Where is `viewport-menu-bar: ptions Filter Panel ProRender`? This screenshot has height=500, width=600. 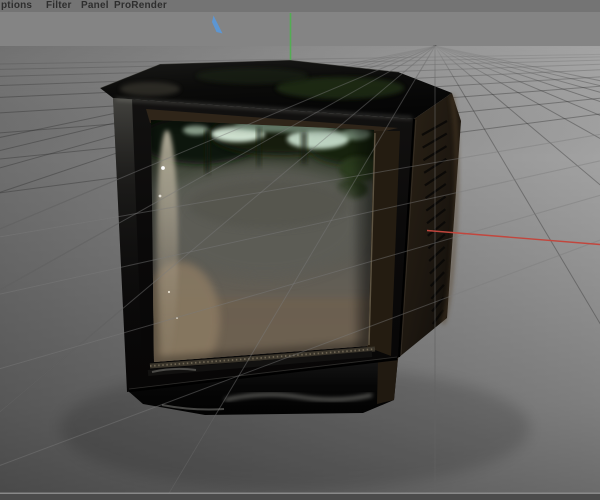 viewport-menu-bar: ptions Filter Panel ProRender is located at coordinates (300, 6).